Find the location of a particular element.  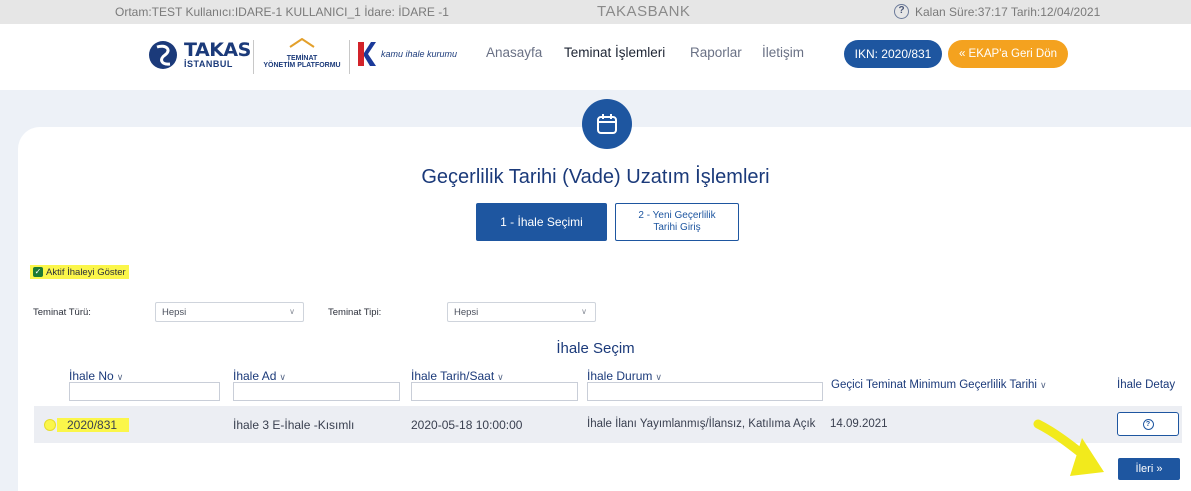

header-ihale-detay: İhale Detay is located at coordinates (1146, 385).